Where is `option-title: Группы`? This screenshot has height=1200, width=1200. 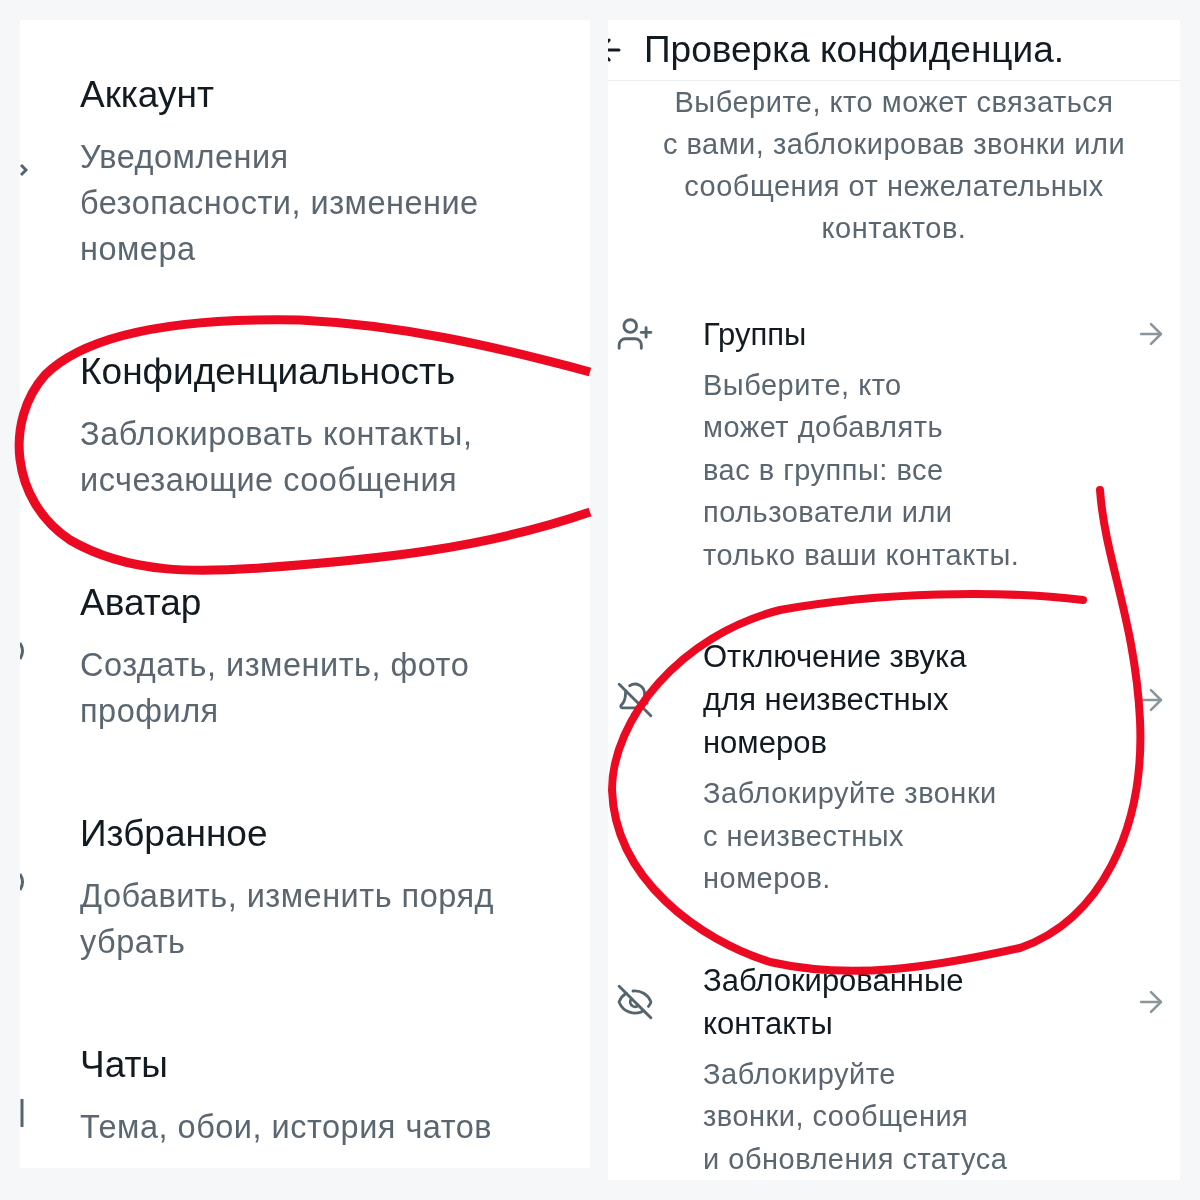
option-title: Группы is located at coordinates (755, 334).